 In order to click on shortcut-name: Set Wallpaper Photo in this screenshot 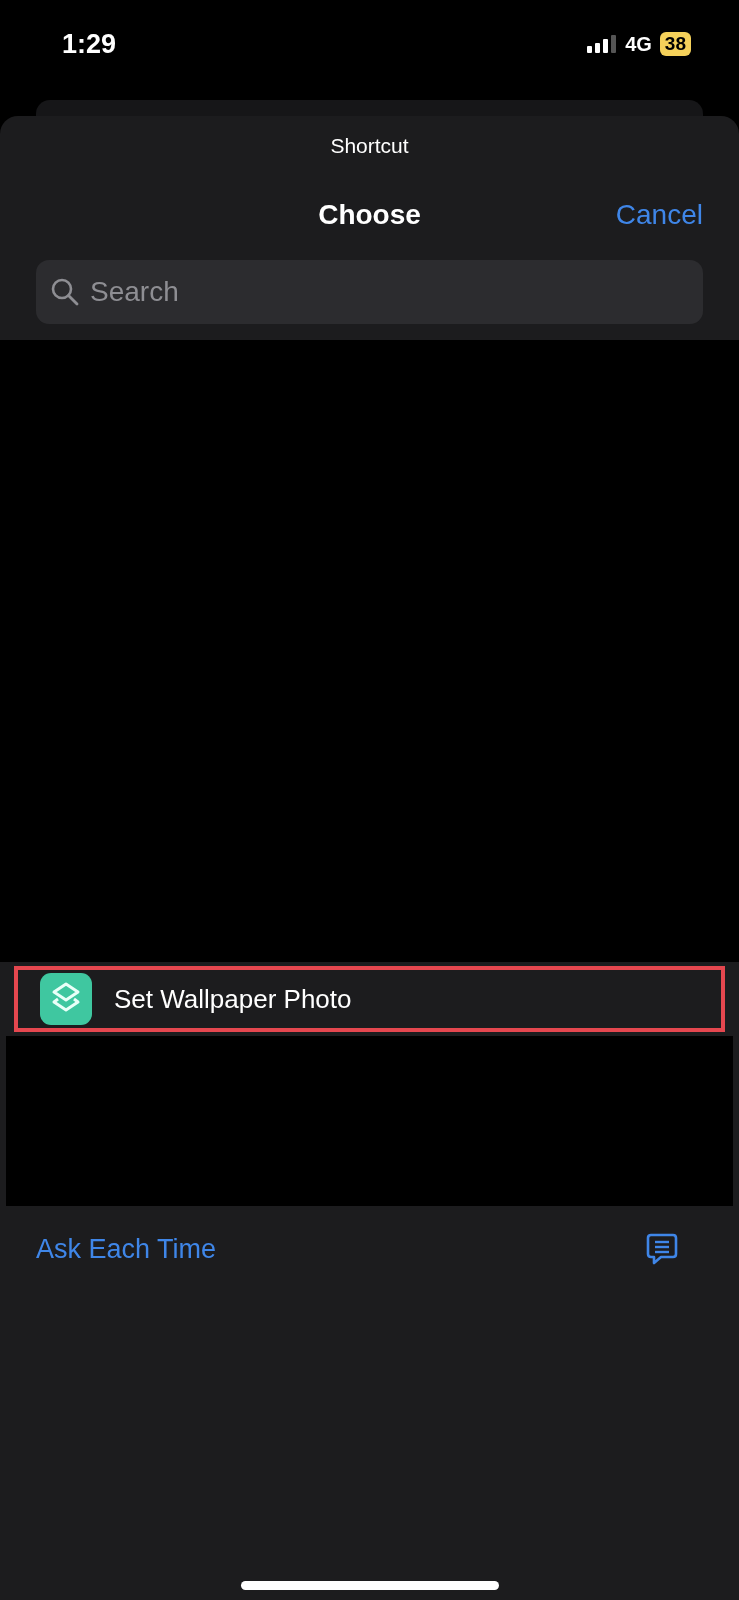, I will do `click(233, 999)`.